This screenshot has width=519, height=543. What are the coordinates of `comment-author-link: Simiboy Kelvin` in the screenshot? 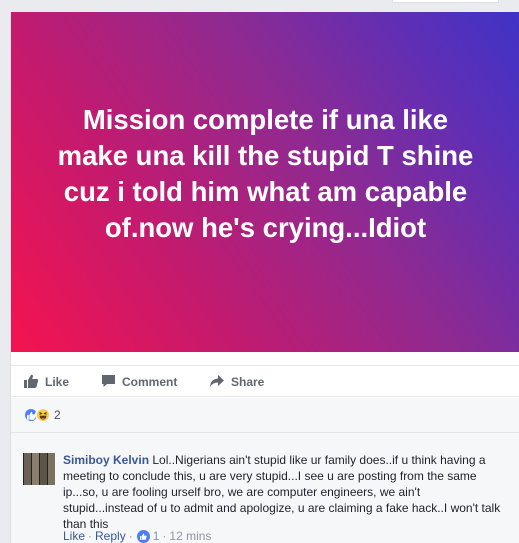 It's located at (106, 460).